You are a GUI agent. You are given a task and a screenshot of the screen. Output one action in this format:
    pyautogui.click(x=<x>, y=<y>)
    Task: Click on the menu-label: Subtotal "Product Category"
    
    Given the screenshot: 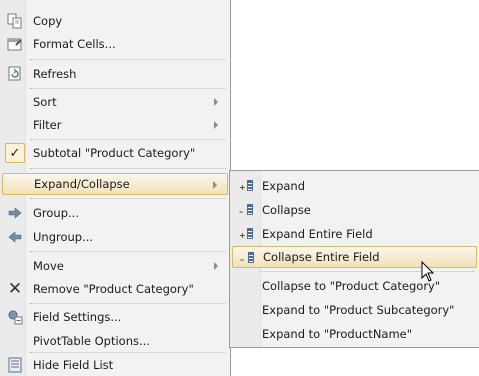 What is the action you would take?
    pyautogui.click(x=114, y=153)
    